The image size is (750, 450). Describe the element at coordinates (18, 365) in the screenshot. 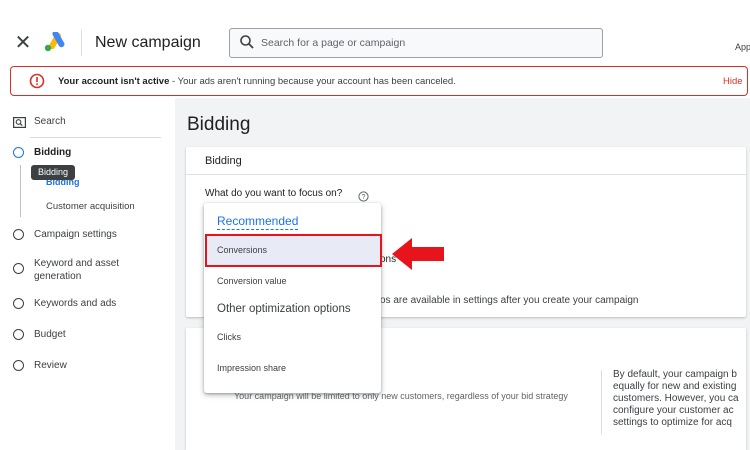

I see `review-radio-icon` at that location.